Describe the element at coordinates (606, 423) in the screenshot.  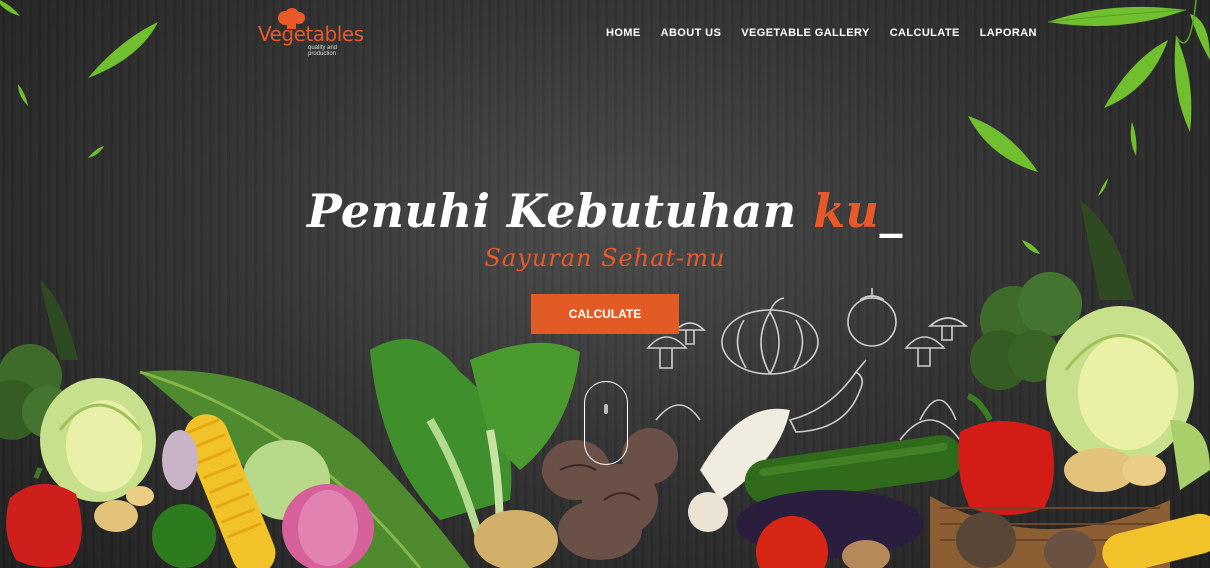
I see `scroll-indicator` at that location.